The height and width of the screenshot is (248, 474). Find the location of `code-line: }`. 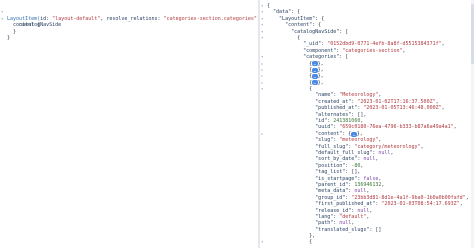

code-line: } is located at coordinates (129, 35).